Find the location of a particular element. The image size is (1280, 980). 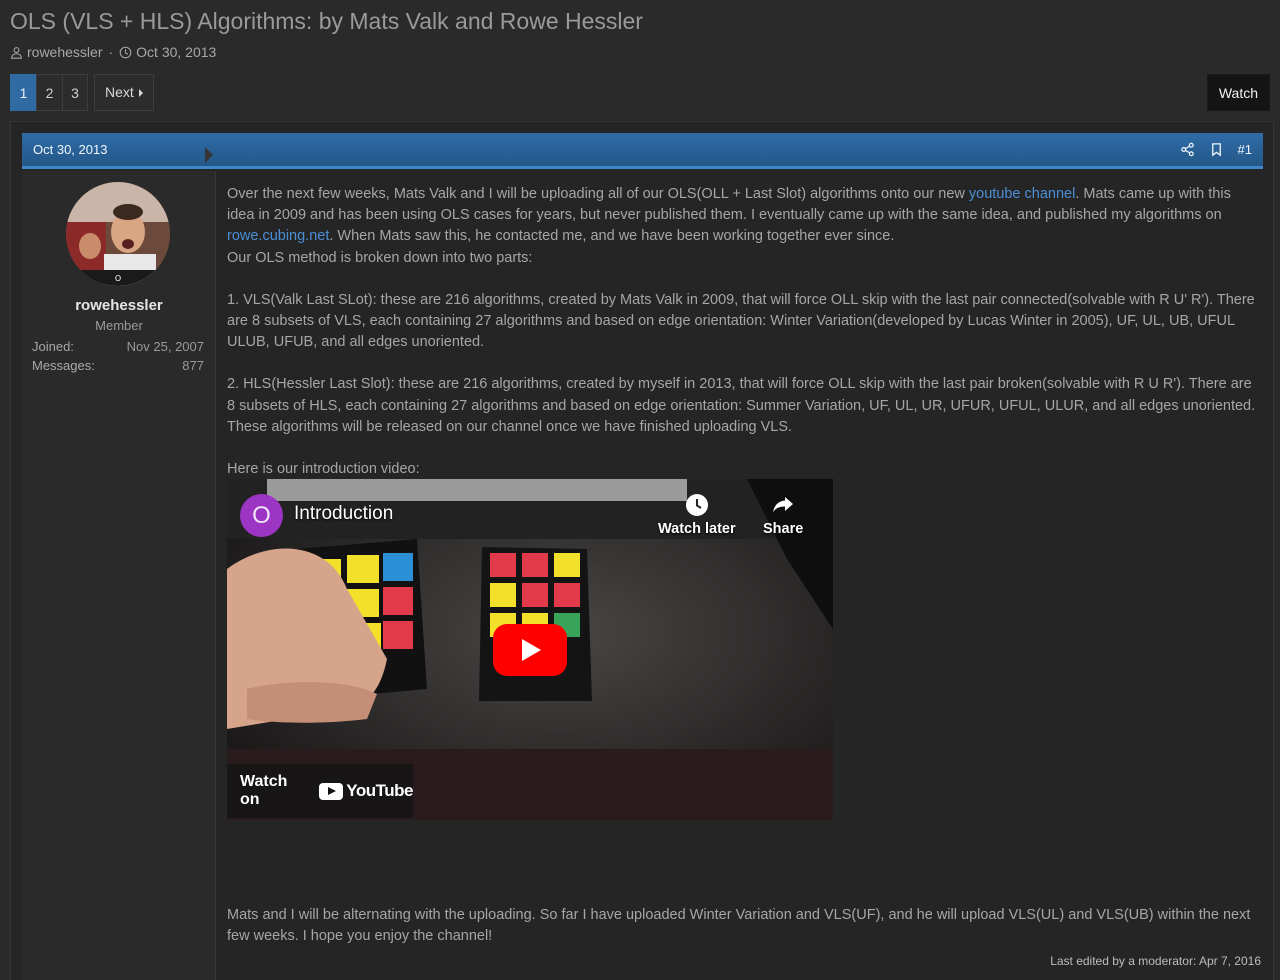

user-title: Member is located at coordinates (119, 325).